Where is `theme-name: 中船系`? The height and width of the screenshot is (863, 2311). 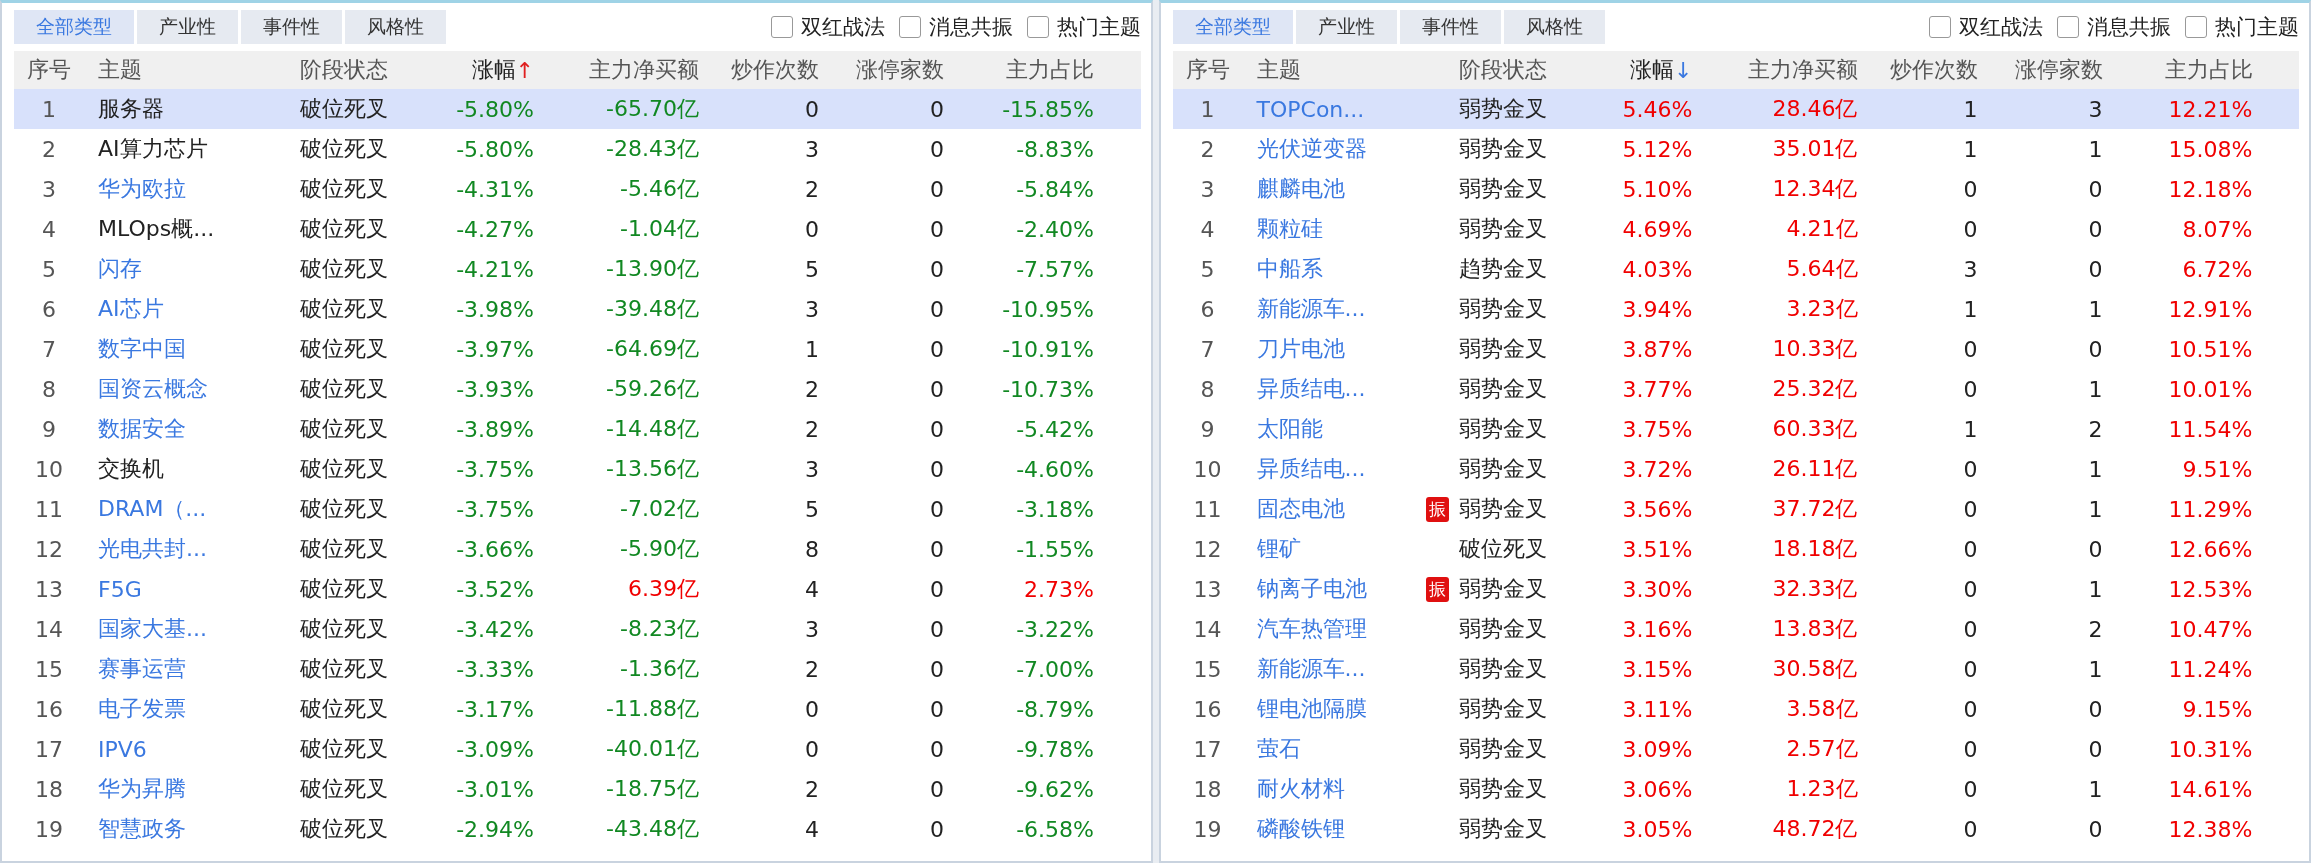
theme-name: 中船系 is located at coordinates (1289, 269).